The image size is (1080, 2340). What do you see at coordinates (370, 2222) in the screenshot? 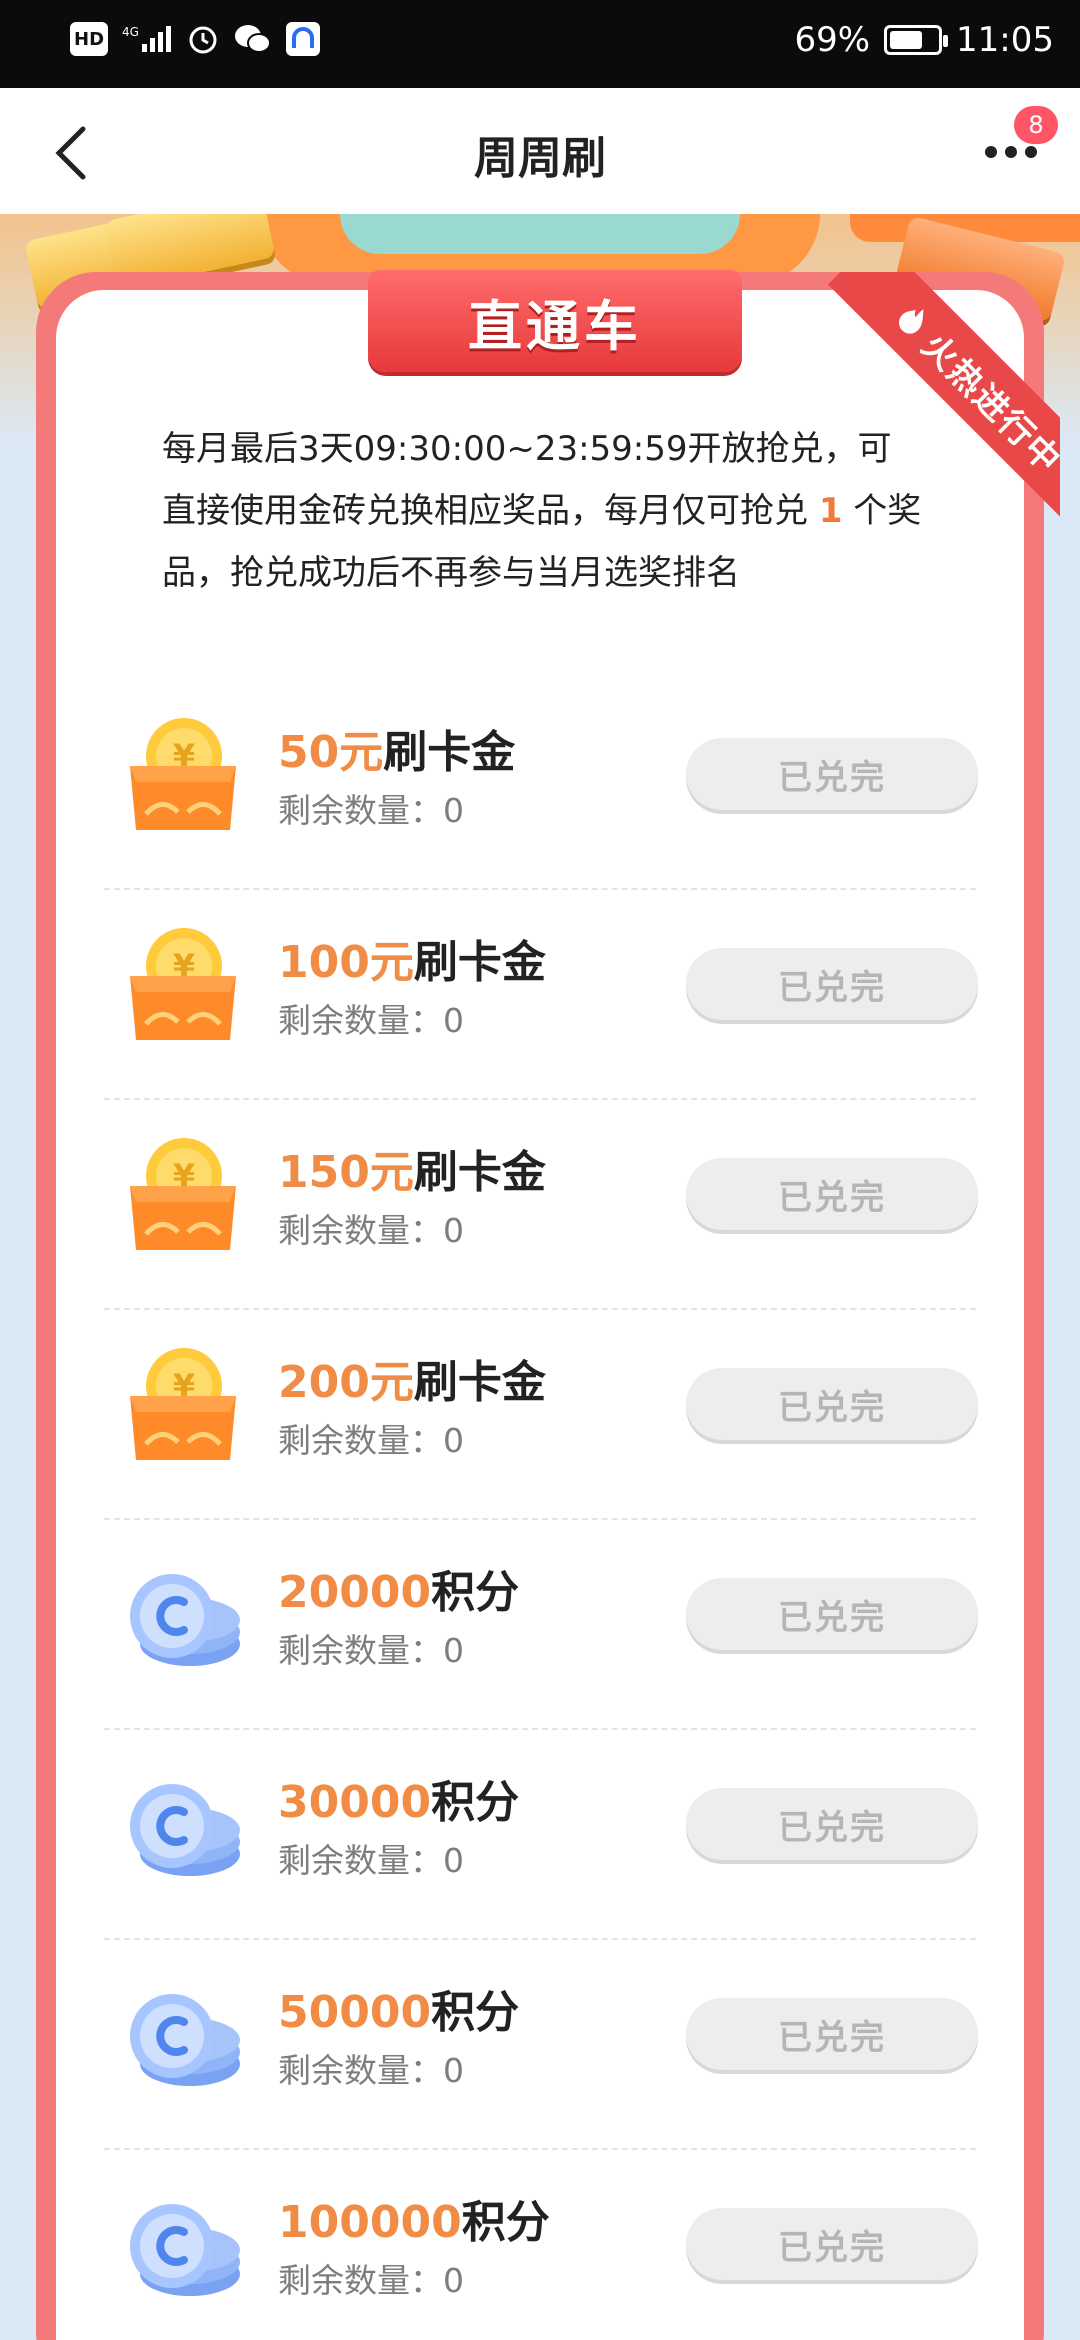
I see `reward-amount: 100000` at bounding box center [370, 2222].